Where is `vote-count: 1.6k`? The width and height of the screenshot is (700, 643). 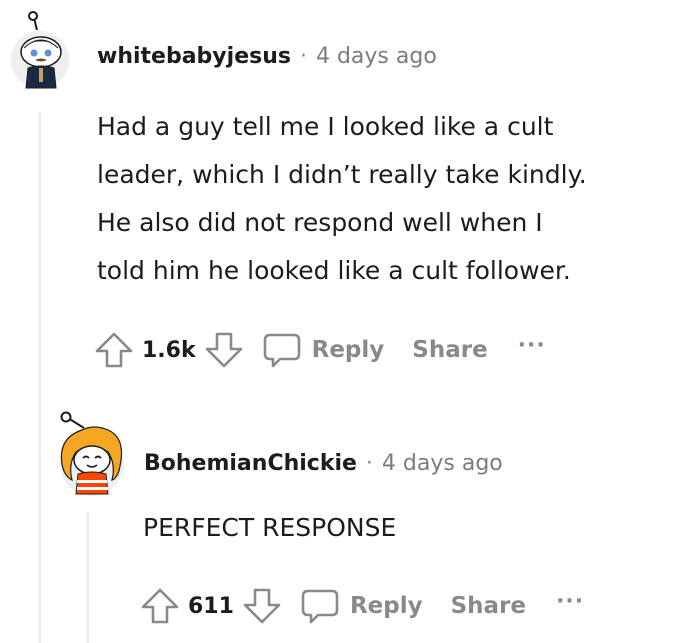
vote-count: 1.6k is located at coordinates (169, 350).